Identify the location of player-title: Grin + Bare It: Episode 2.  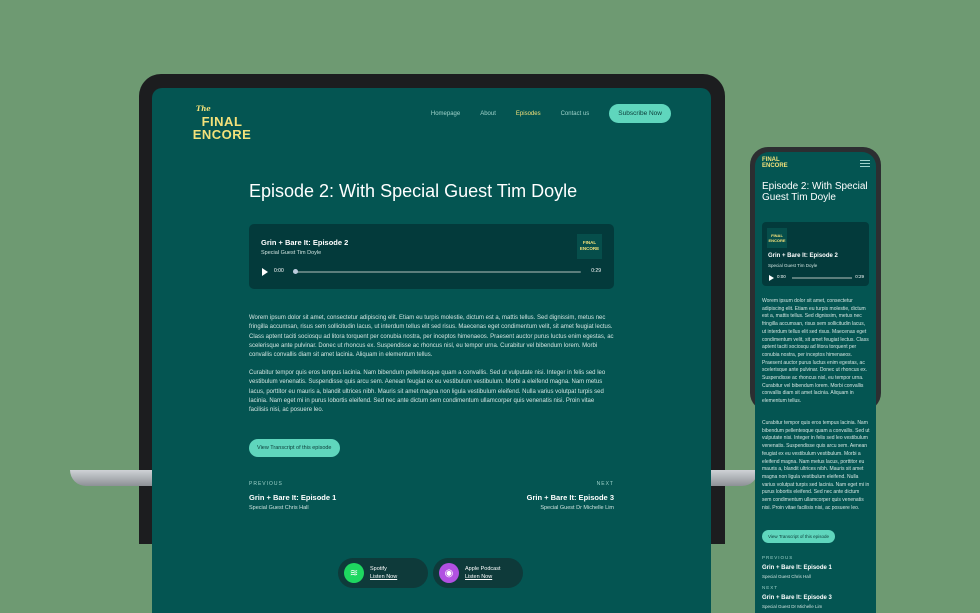
(305, 242).